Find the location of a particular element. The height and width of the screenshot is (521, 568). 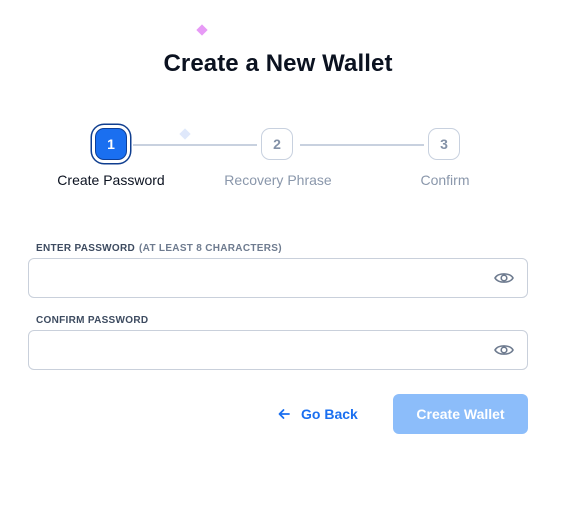

step-2-indicator: 2 is located at coordinates (277, 144).